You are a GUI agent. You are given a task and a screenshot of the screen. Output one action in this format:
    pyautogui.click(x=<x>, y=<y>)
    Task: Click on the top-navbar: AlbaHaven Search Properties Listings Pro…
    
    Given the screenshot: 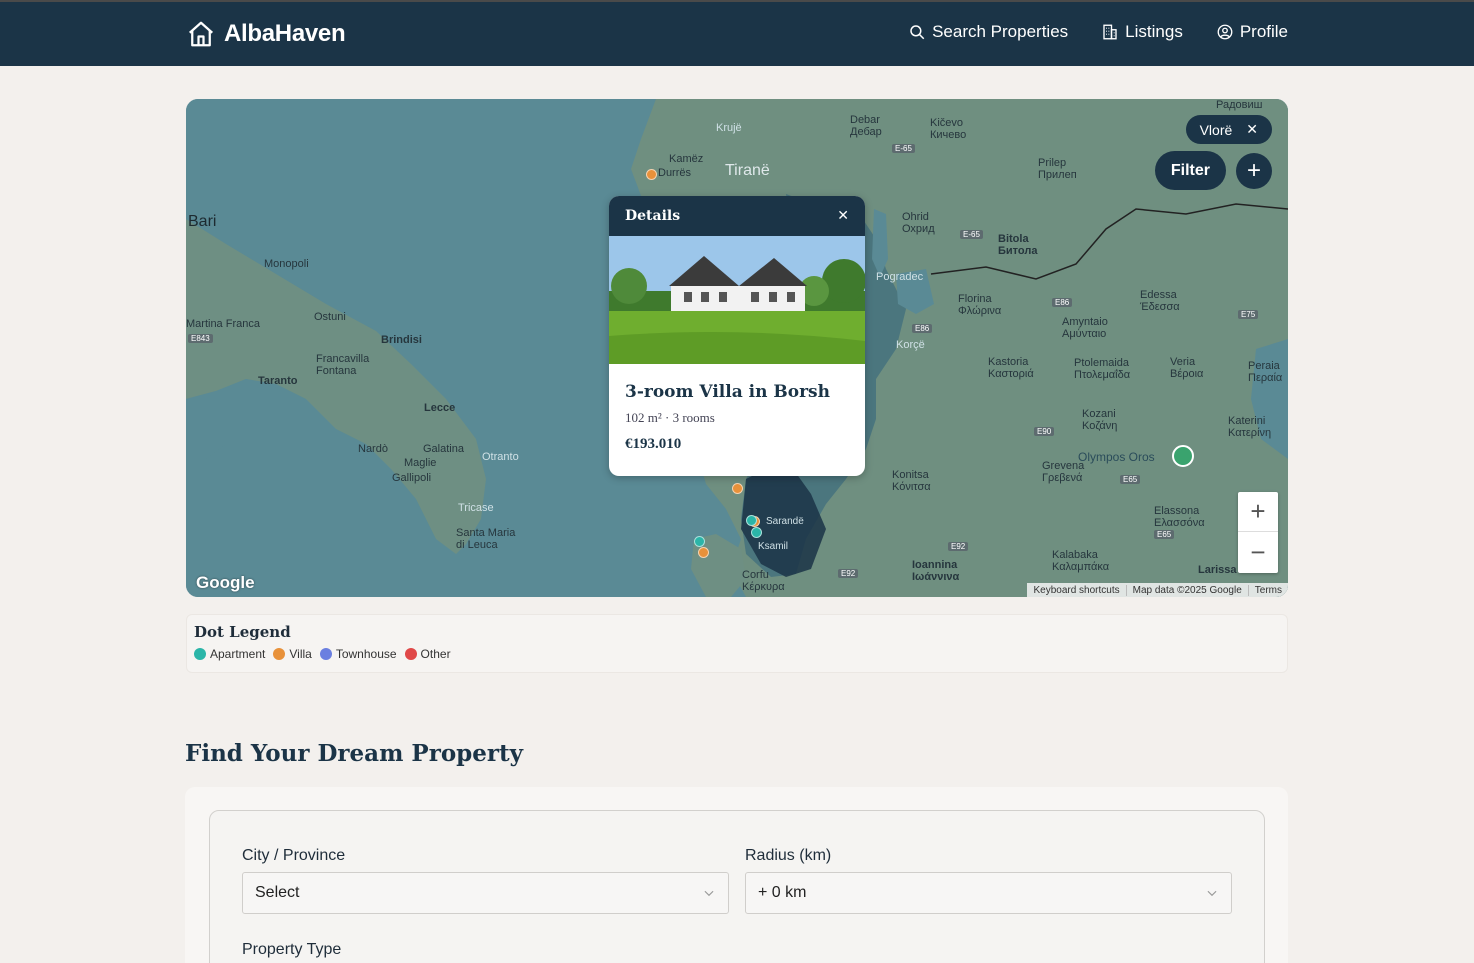 What is the action you would take?
    pyautogui.click(x=737, y=33)
    